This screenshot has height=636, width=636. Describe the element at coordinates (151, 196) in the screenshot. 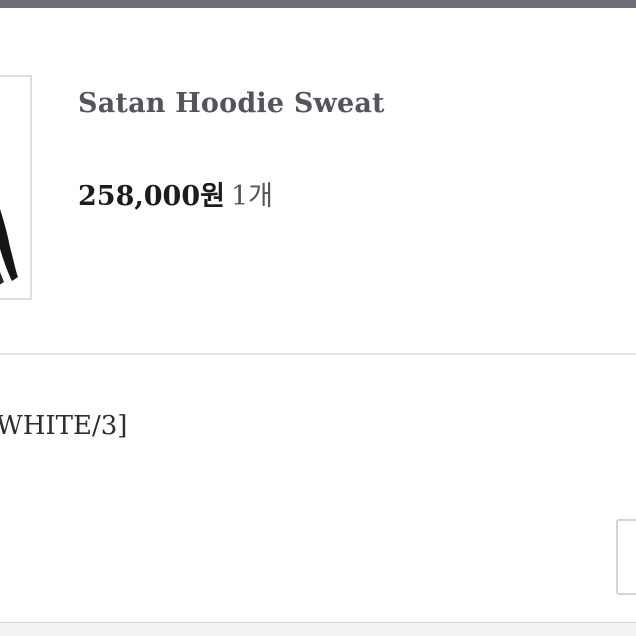

I see `product-price: 258,000원` at that location.